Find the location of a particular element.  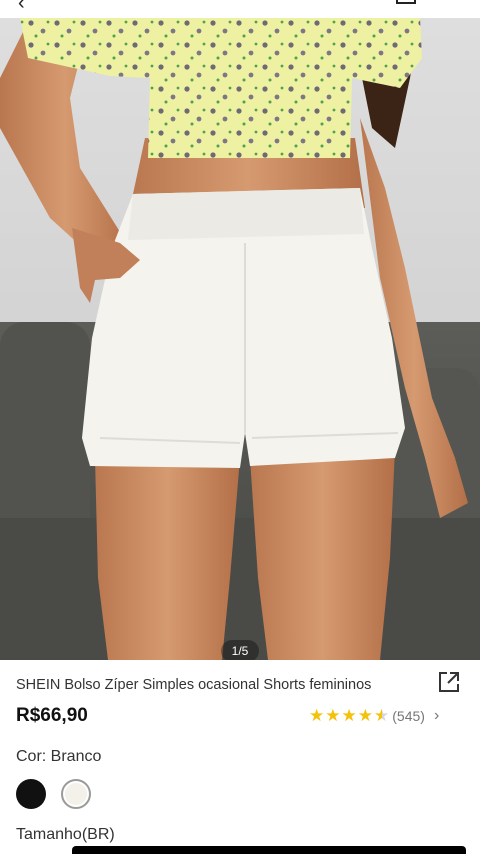

half-star-icon: ★ is located at coordinates (382, 715).